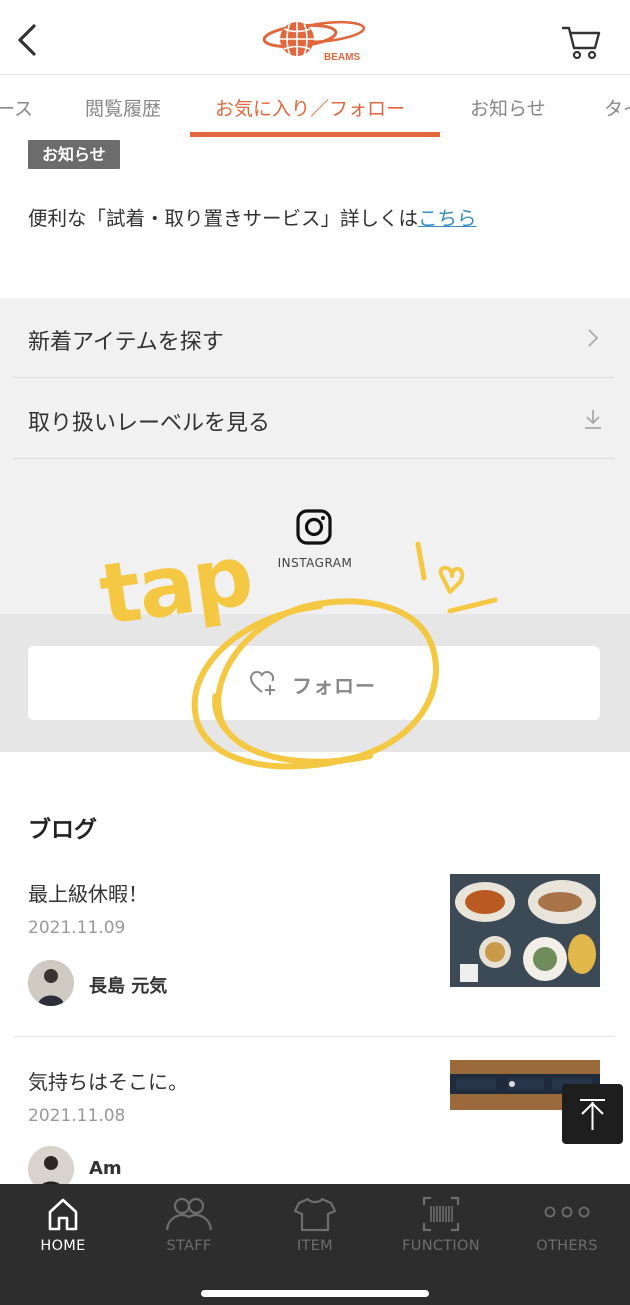 This screenshot has height=1305, width=630. What do you see at coordinates (314, 527) in the screenshot?
I see `instagram-icon` at bounding box center [314, 527].